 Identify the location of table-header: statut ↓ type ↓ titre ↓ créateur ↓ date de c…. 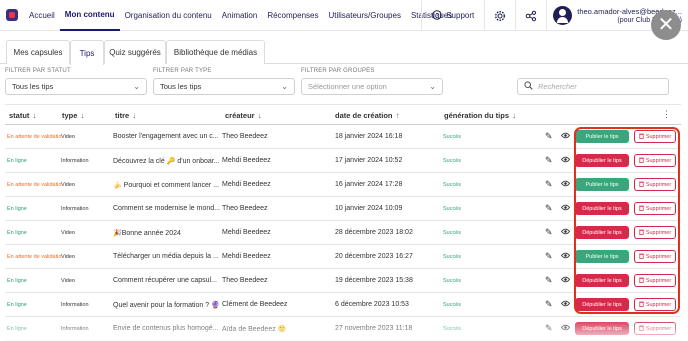
(343, 114).